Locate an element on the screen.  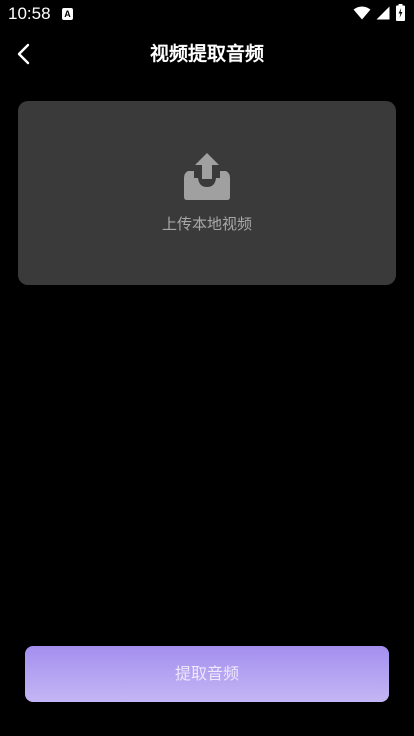
page-title: 视频提取音频 is located at coordinates (206, 54).